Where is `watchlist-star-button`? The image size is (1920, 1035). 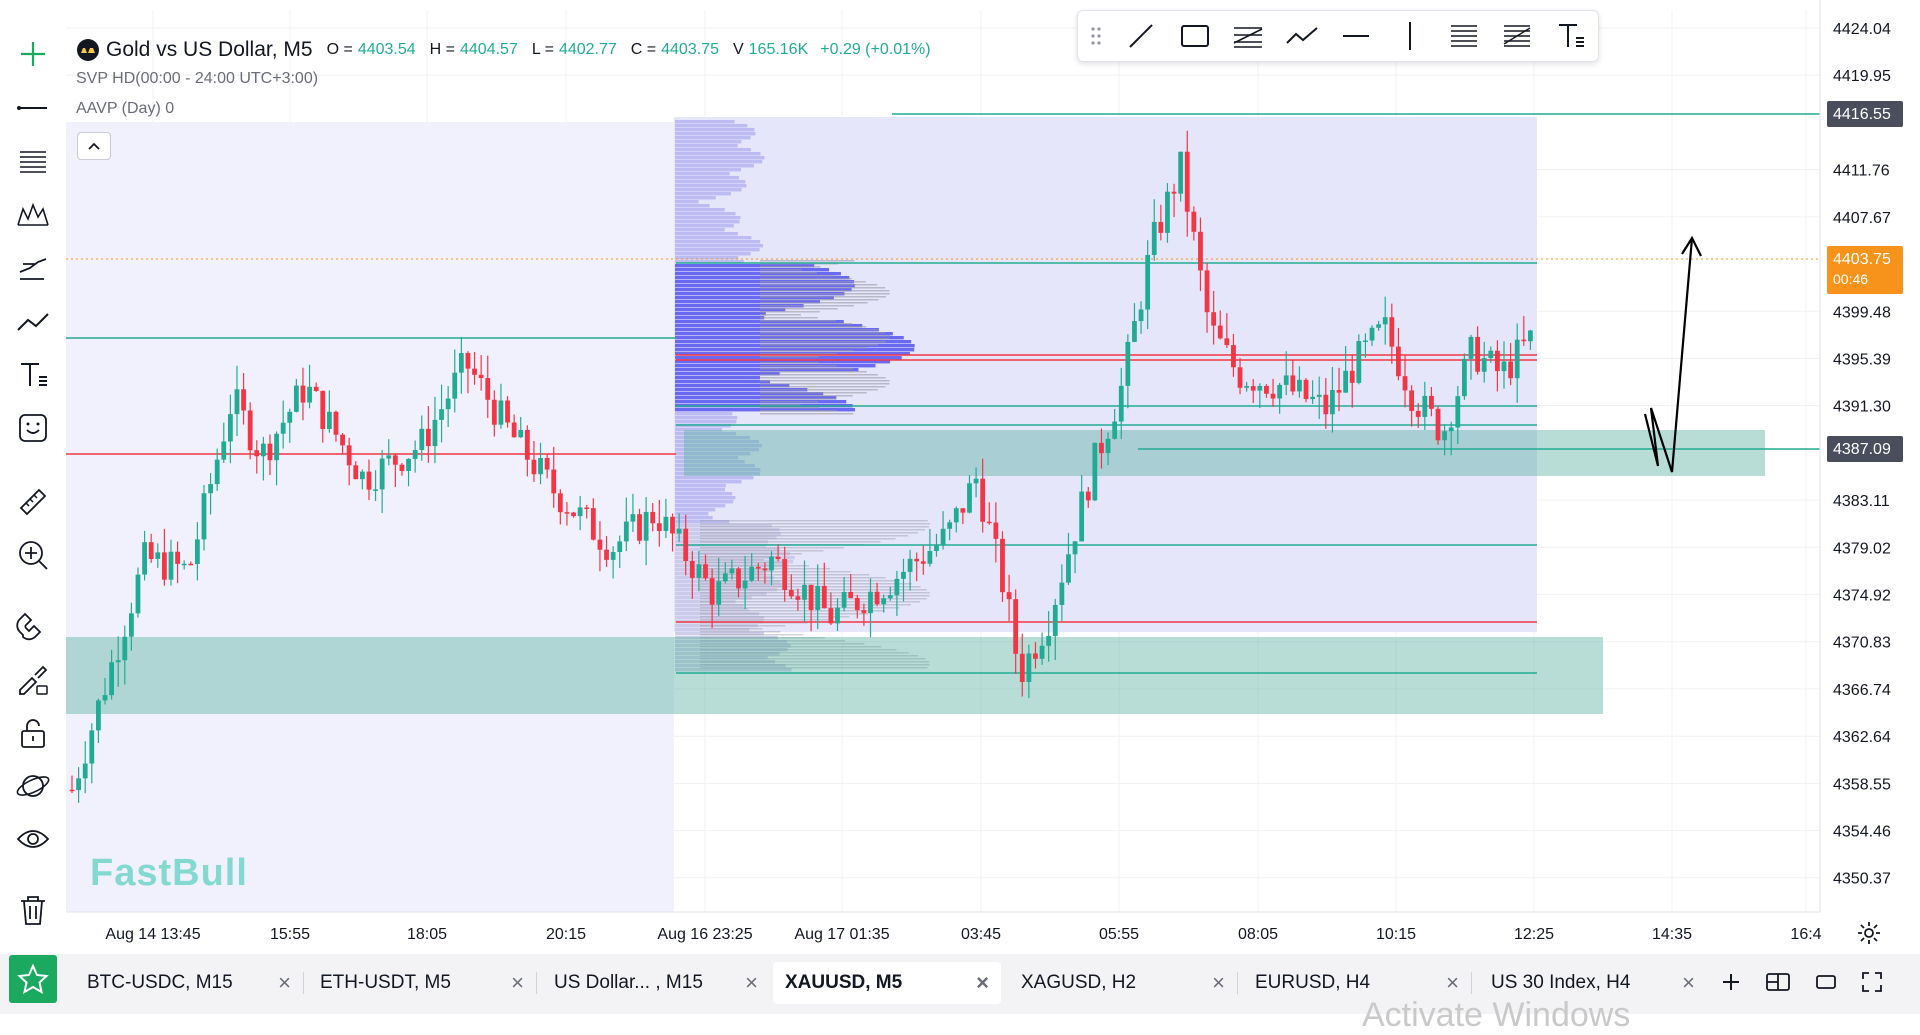
watchlist-star-button is located at coordinates (33, 979).